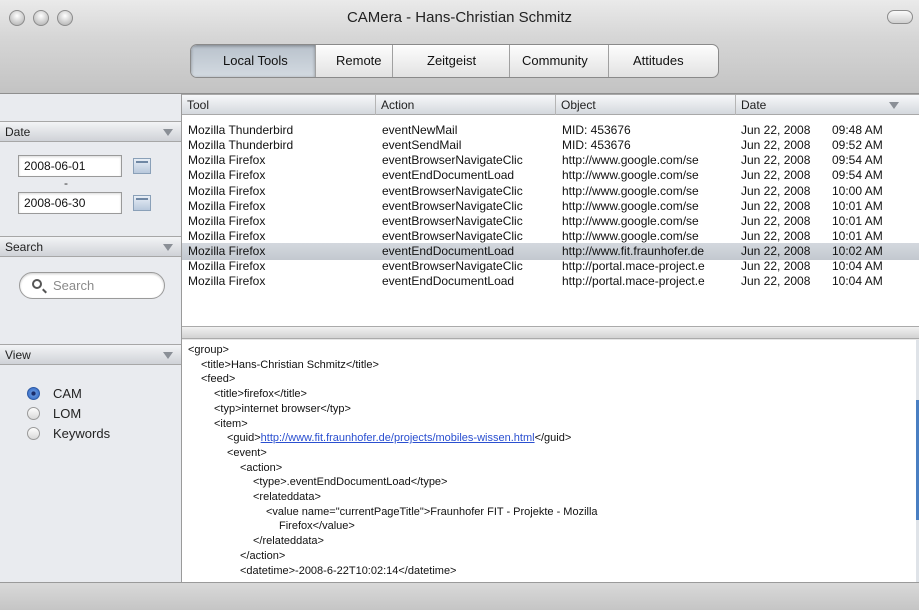  I want to click on radio-cam, so click(33, 393).